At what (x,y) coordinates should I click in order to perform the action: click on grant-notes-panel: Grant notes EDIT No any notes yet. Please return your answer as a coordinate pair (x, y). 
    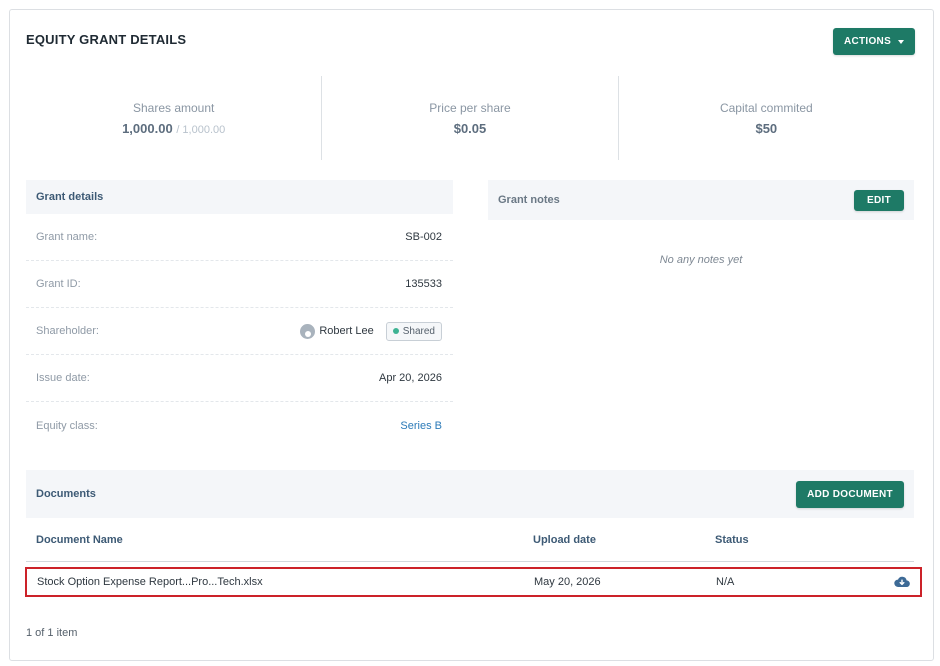
    Looking at the image, I should click on (701, 223).